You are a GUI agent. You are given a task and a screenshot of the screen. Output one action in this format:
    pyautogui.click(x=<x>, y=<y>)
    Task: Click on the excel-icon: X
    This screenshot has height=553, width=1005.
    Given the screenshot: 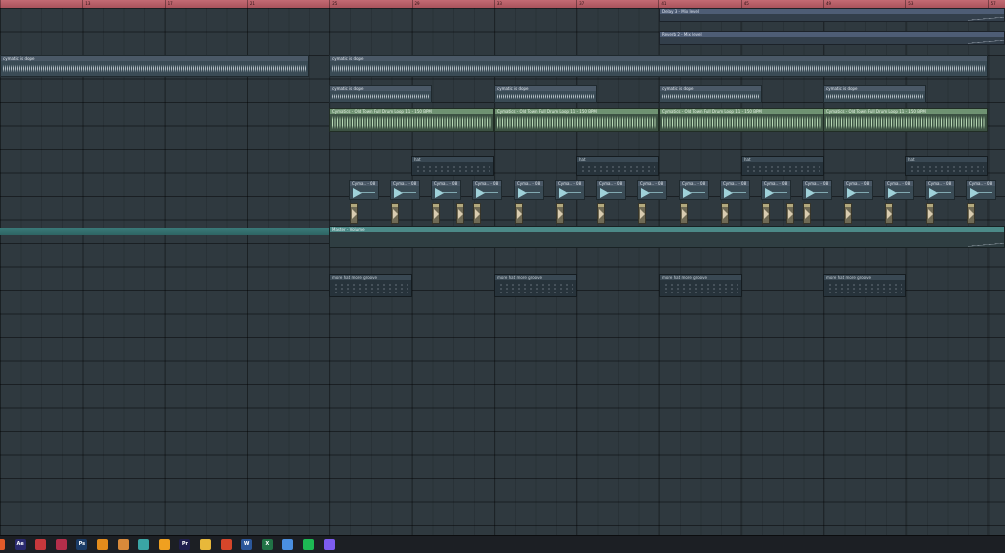 What is the action you would take?
    pyautogui.click(x=267, y=544)
    